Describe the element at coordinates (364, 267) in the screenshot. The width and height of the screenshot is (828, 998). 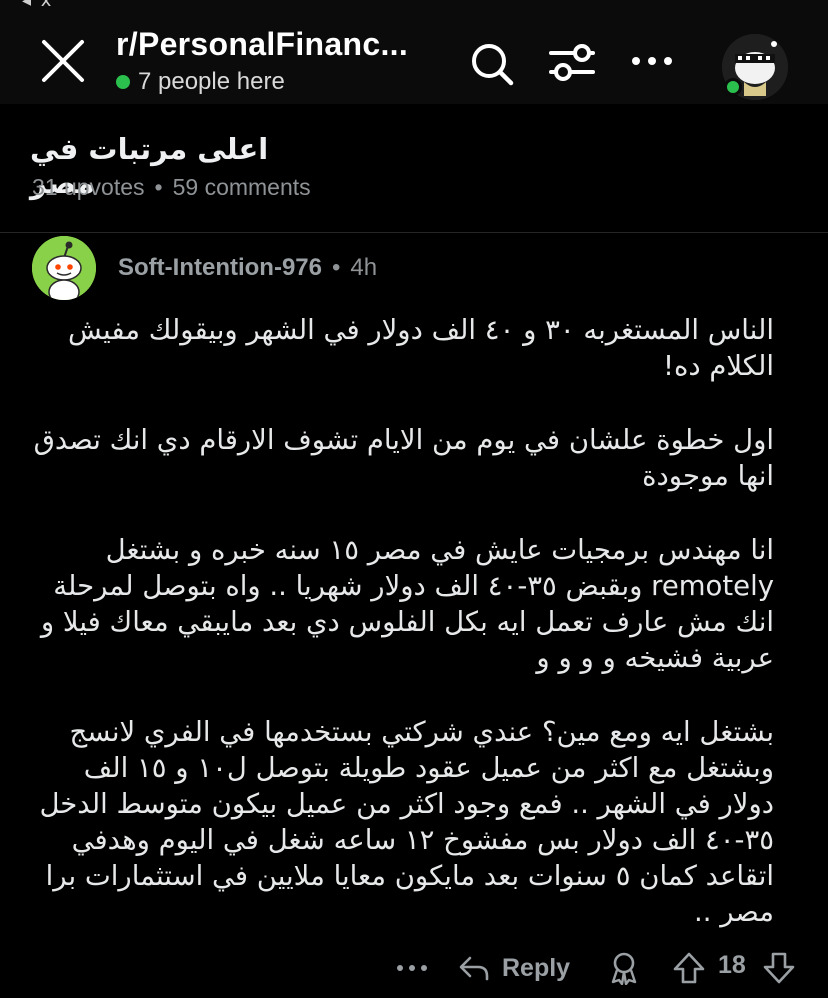
I see `comment-time: 4h` at that location.